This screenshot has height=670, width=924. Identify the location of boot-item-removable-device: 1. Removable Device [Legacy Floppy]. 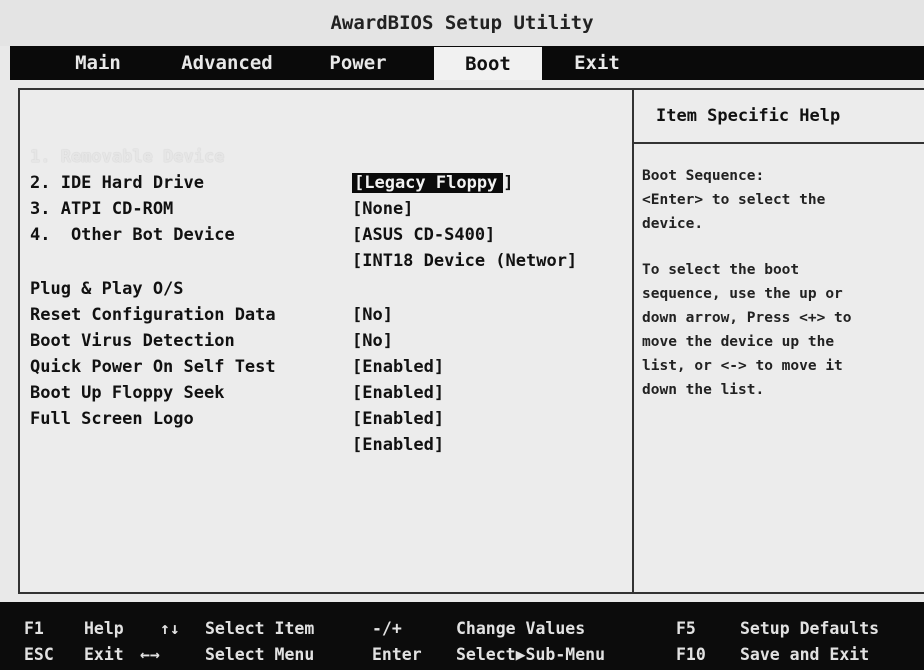
(330, 155).